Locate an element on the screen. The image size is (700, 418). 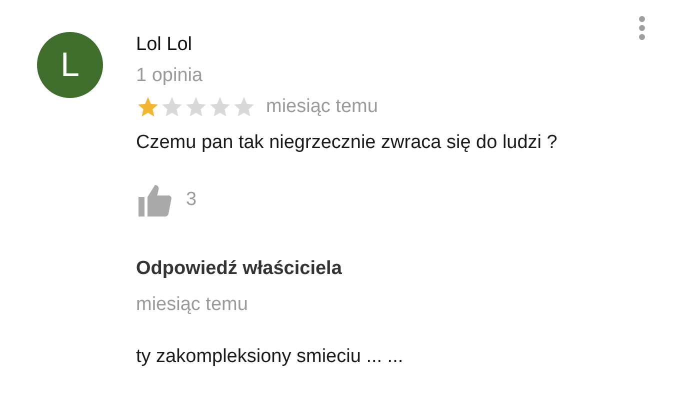
author-name: Lol Lol is located at coordinates (164, 45).